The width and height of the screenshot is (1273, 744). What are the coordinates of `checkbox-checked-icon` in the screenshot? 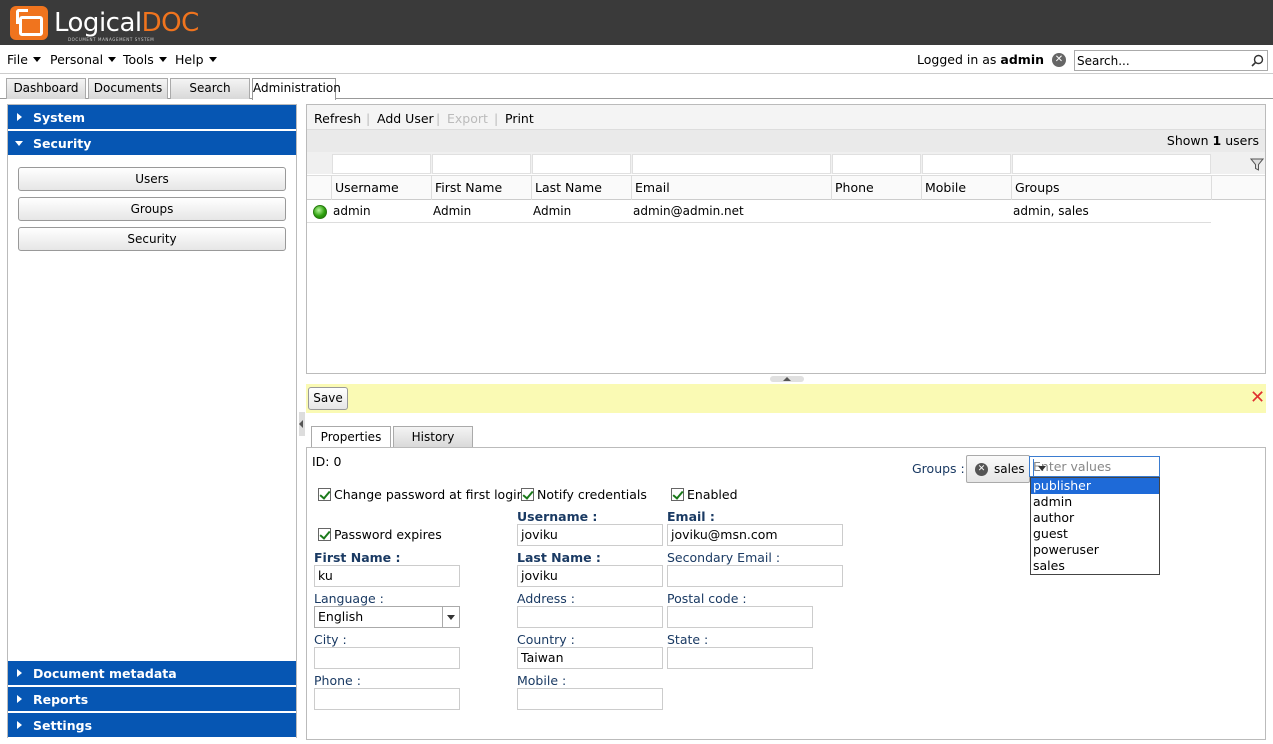 It's located at (324, 534).